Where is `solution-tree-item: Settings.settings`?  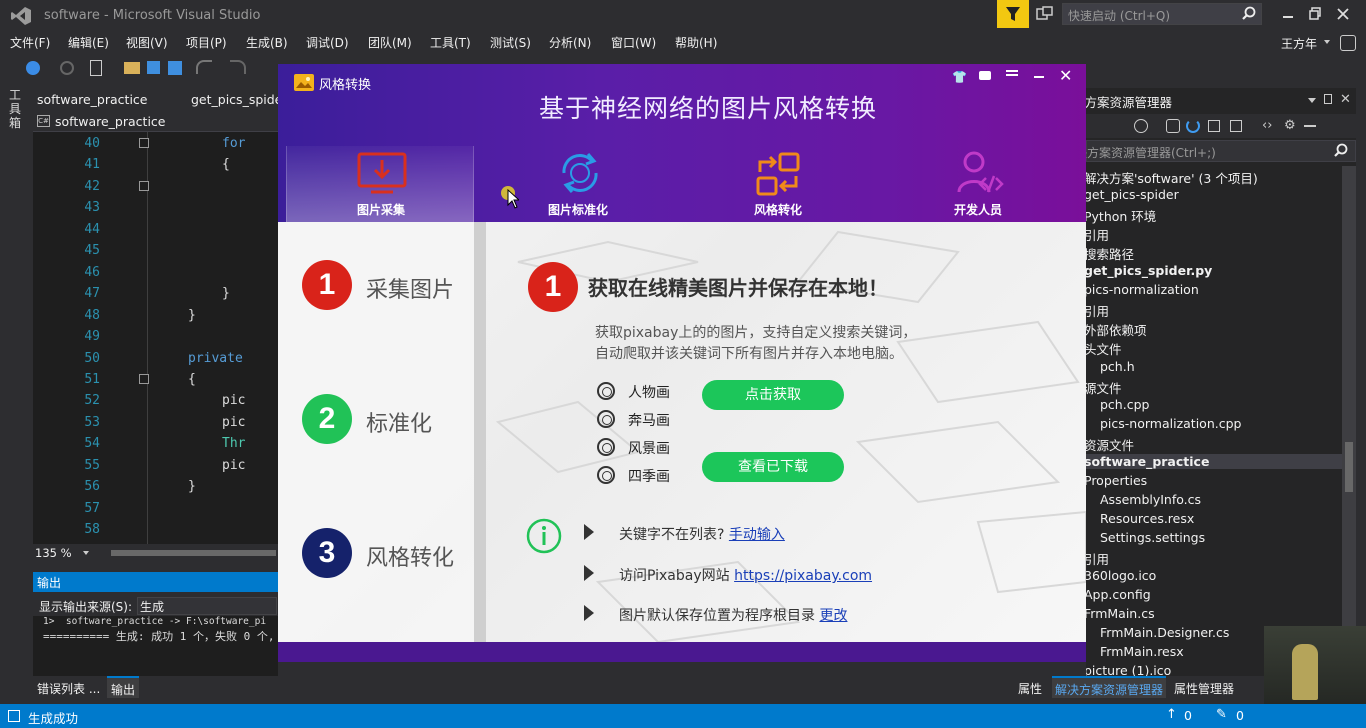
solution-tree-item: Settings.settings is located at coordinates (1152, 537).